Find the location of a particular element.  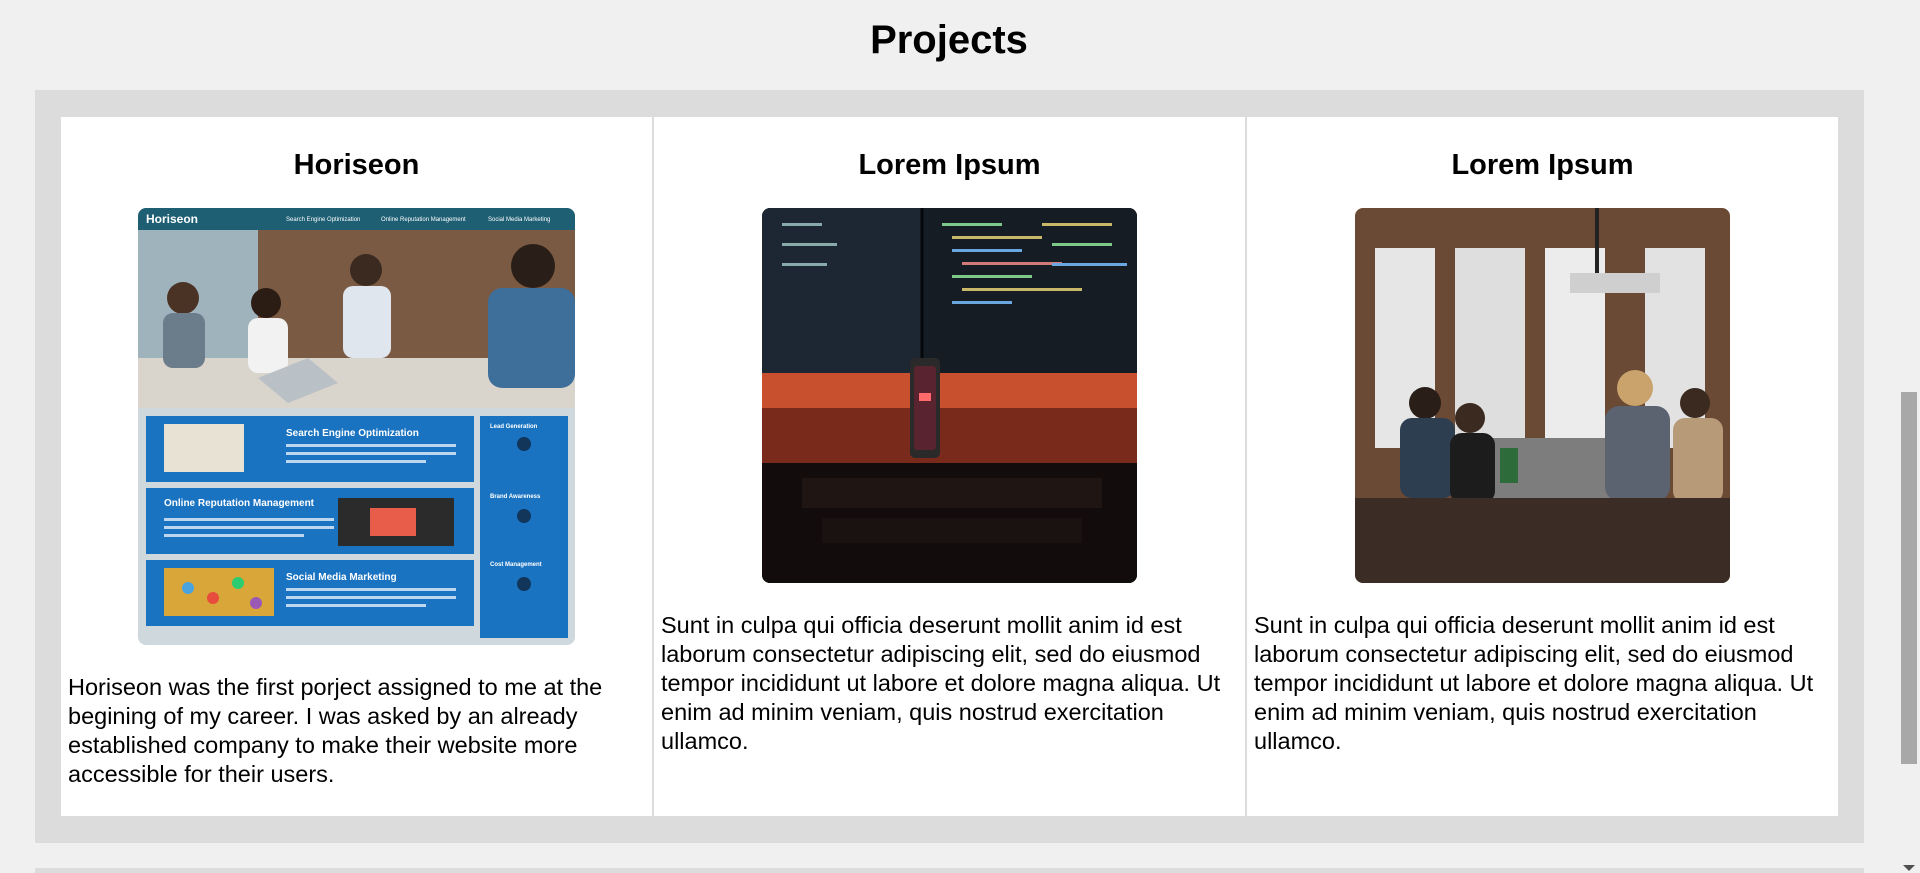

project-image-code-desk is located at coordinates (949, 396).